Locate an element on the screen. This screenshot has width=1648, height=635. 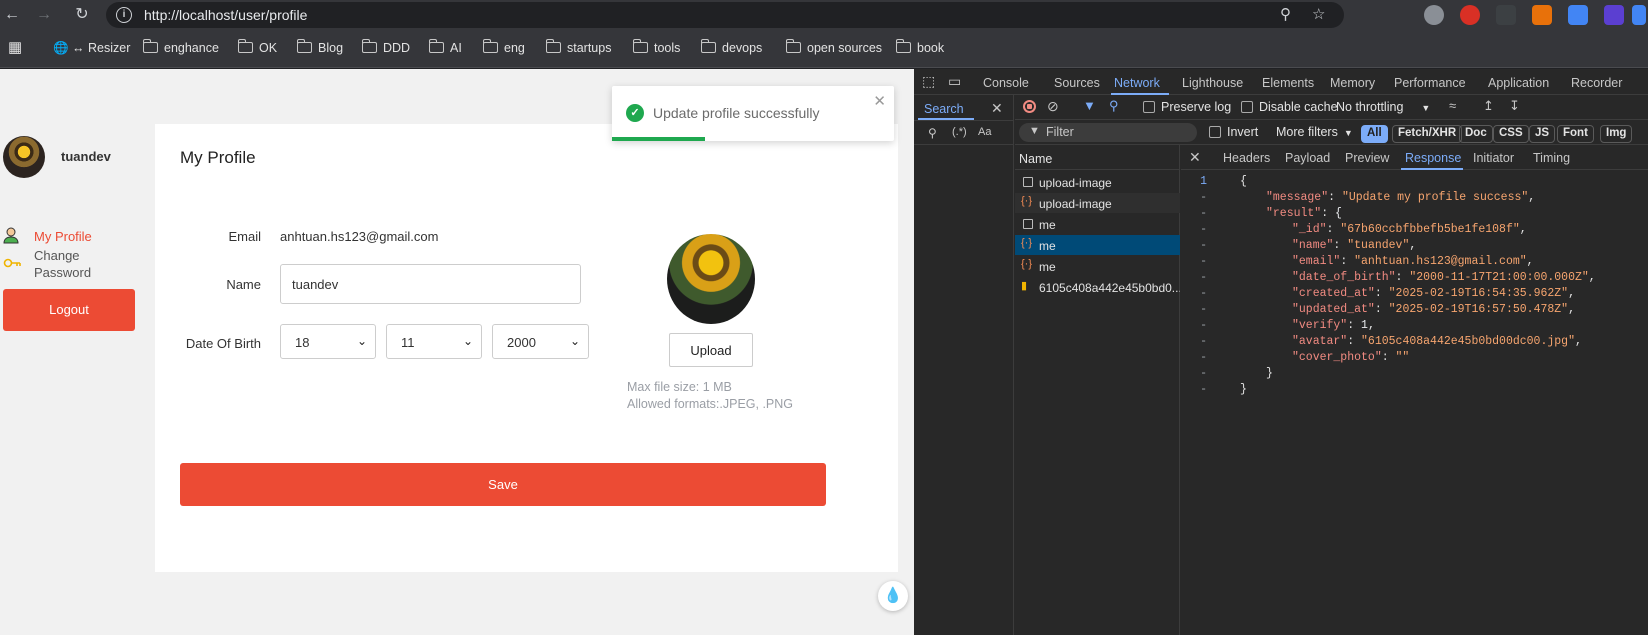
fetch-icon: {·} is located at coordinates (1027, 264).